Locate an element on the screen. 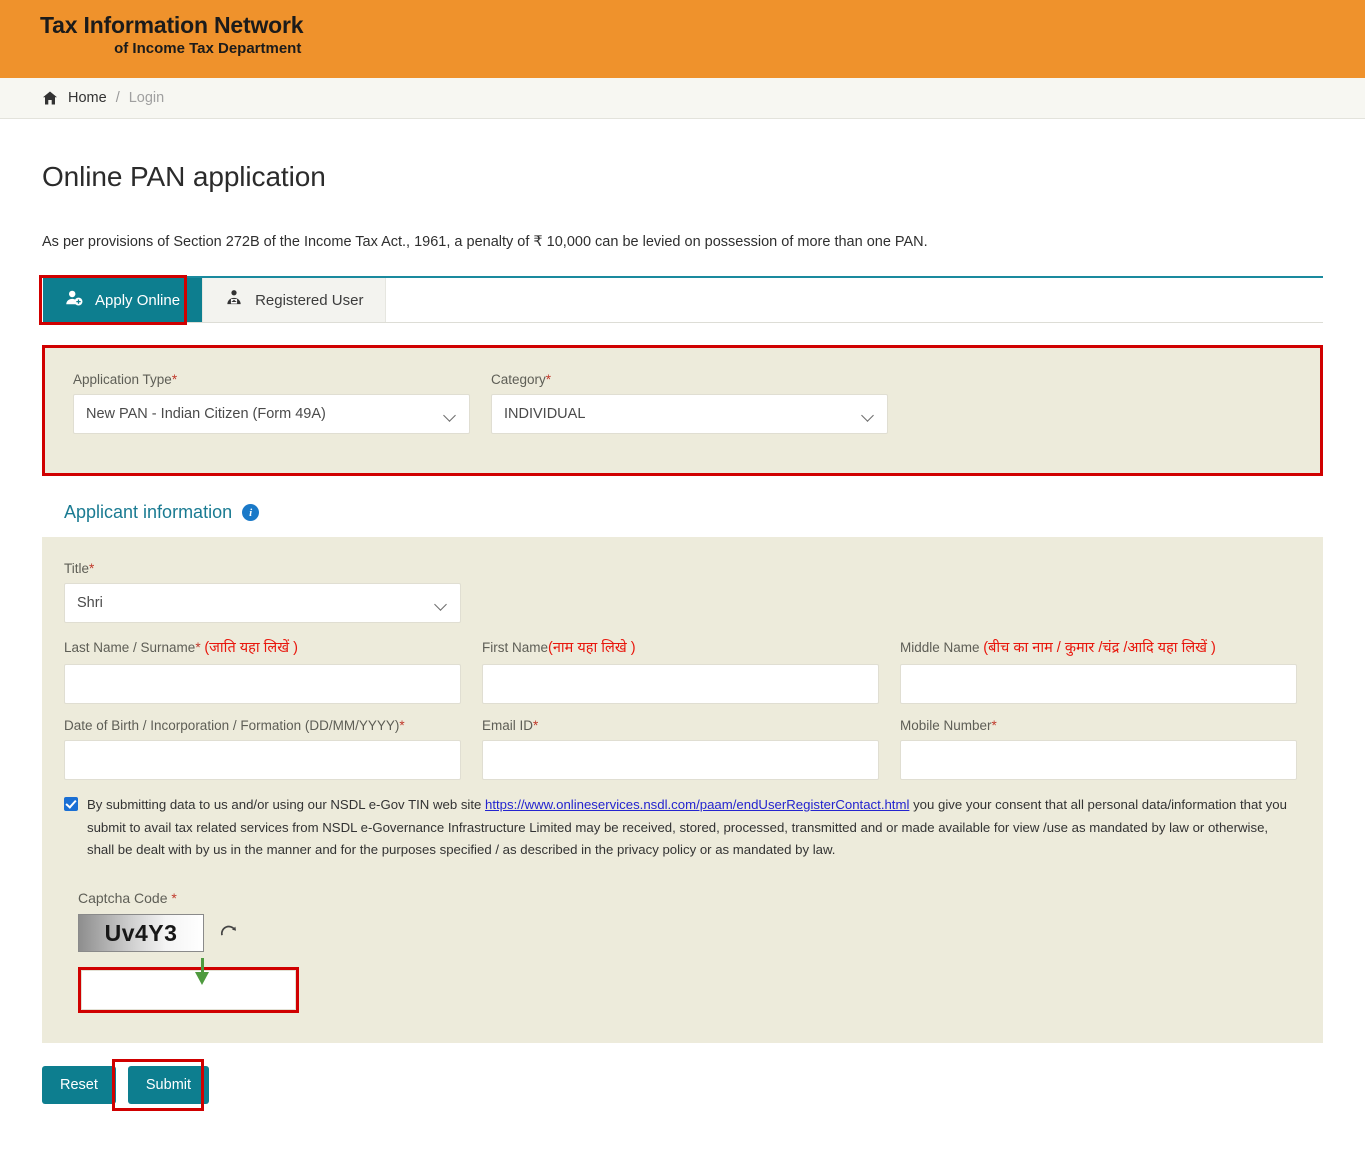 Image resolution: width=1365 pixels, height=1171 pixels. logo-subtitle: of Income Tax Department is located at coordinates (208, 48).